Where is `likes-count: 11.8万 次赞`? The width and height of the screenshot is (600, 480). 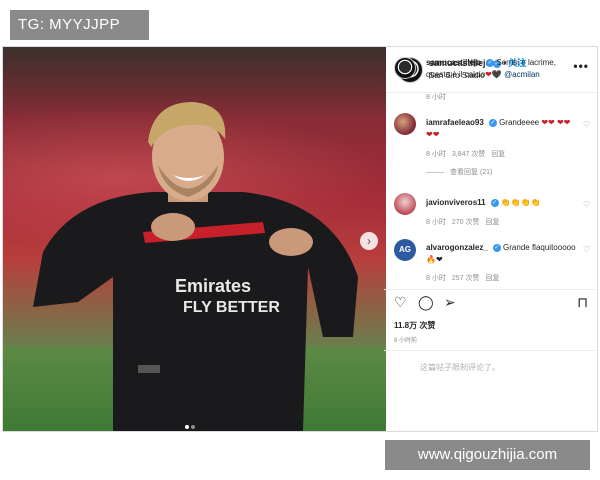 likes-count: 11.8万 次赞 is located at coordinates (414, 325).